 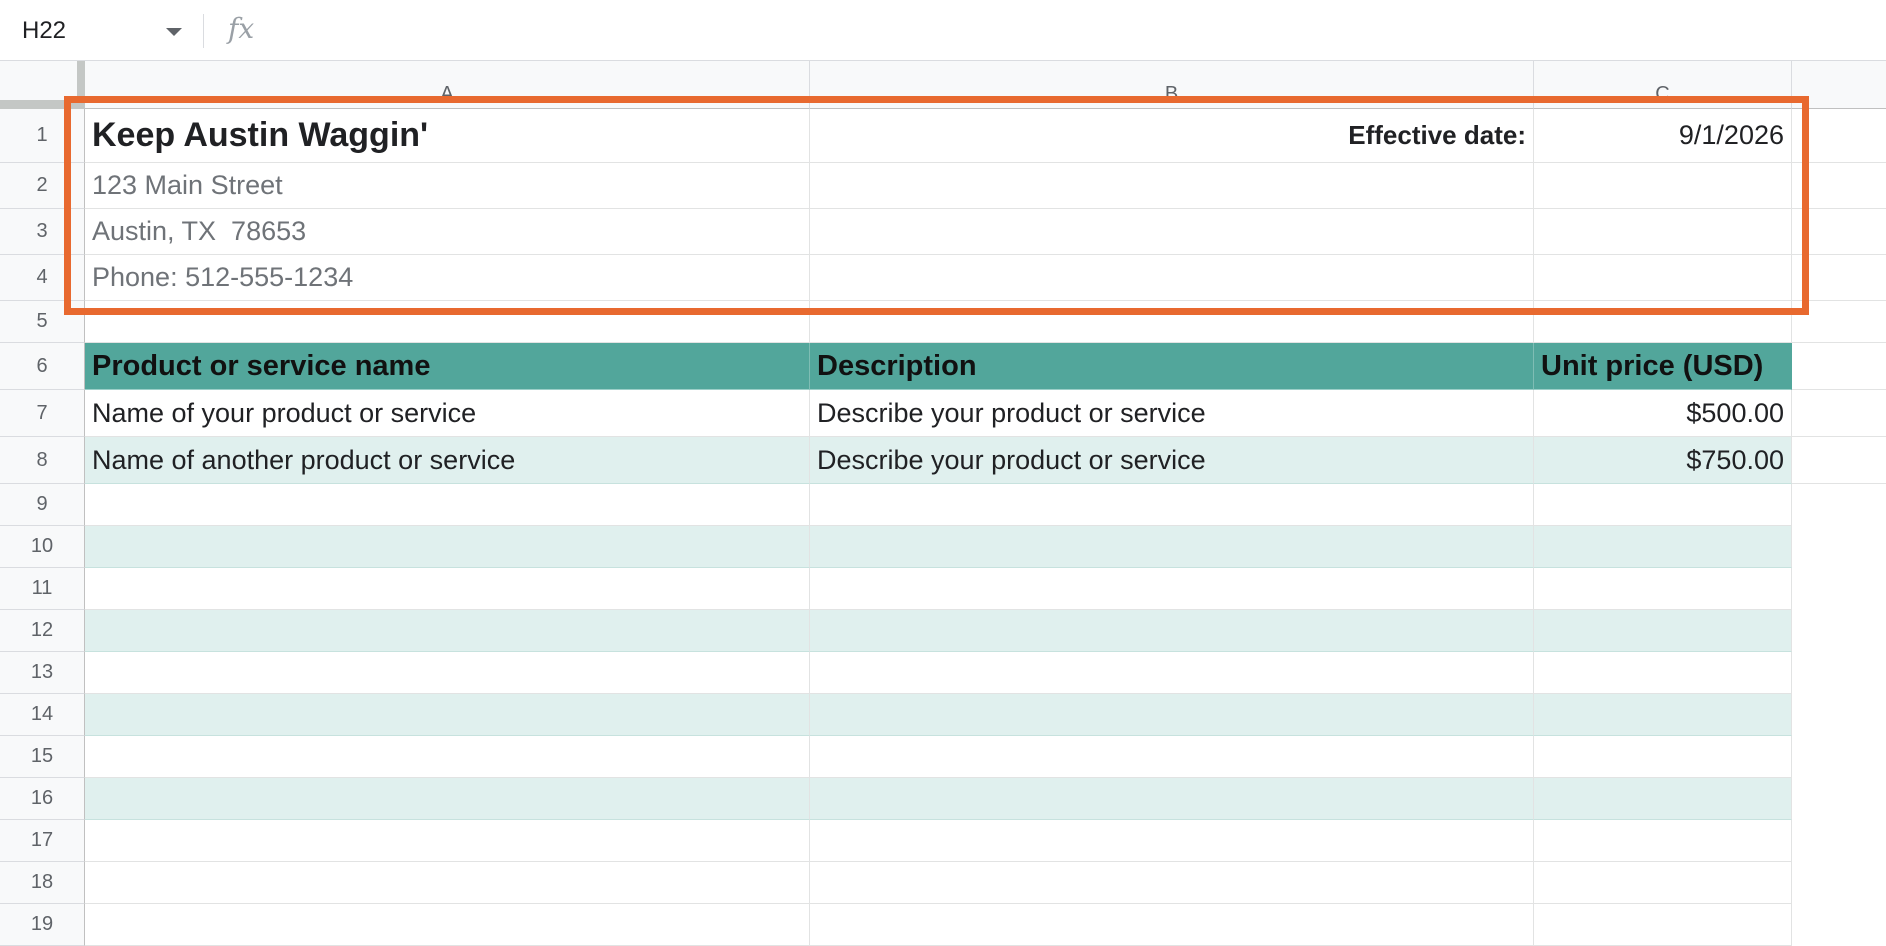 I want to click on row-header-1: 1, so click(x=42, y=136).